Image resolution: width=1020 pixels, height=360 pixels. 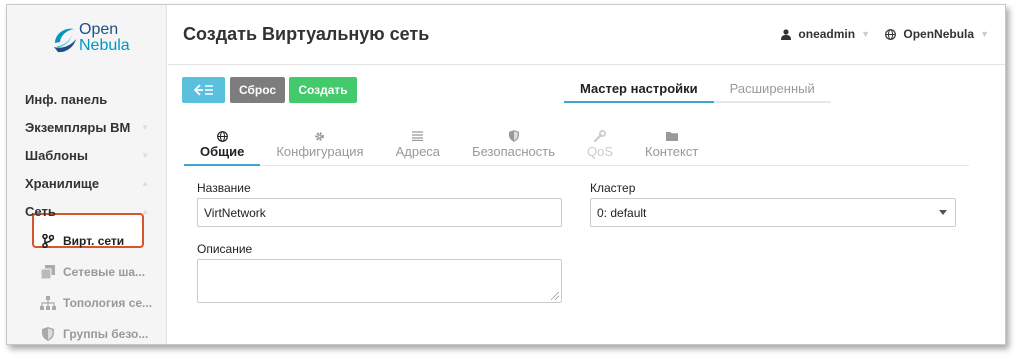 I want to click on logo-line-1: Open, so click(x=99, y=29).